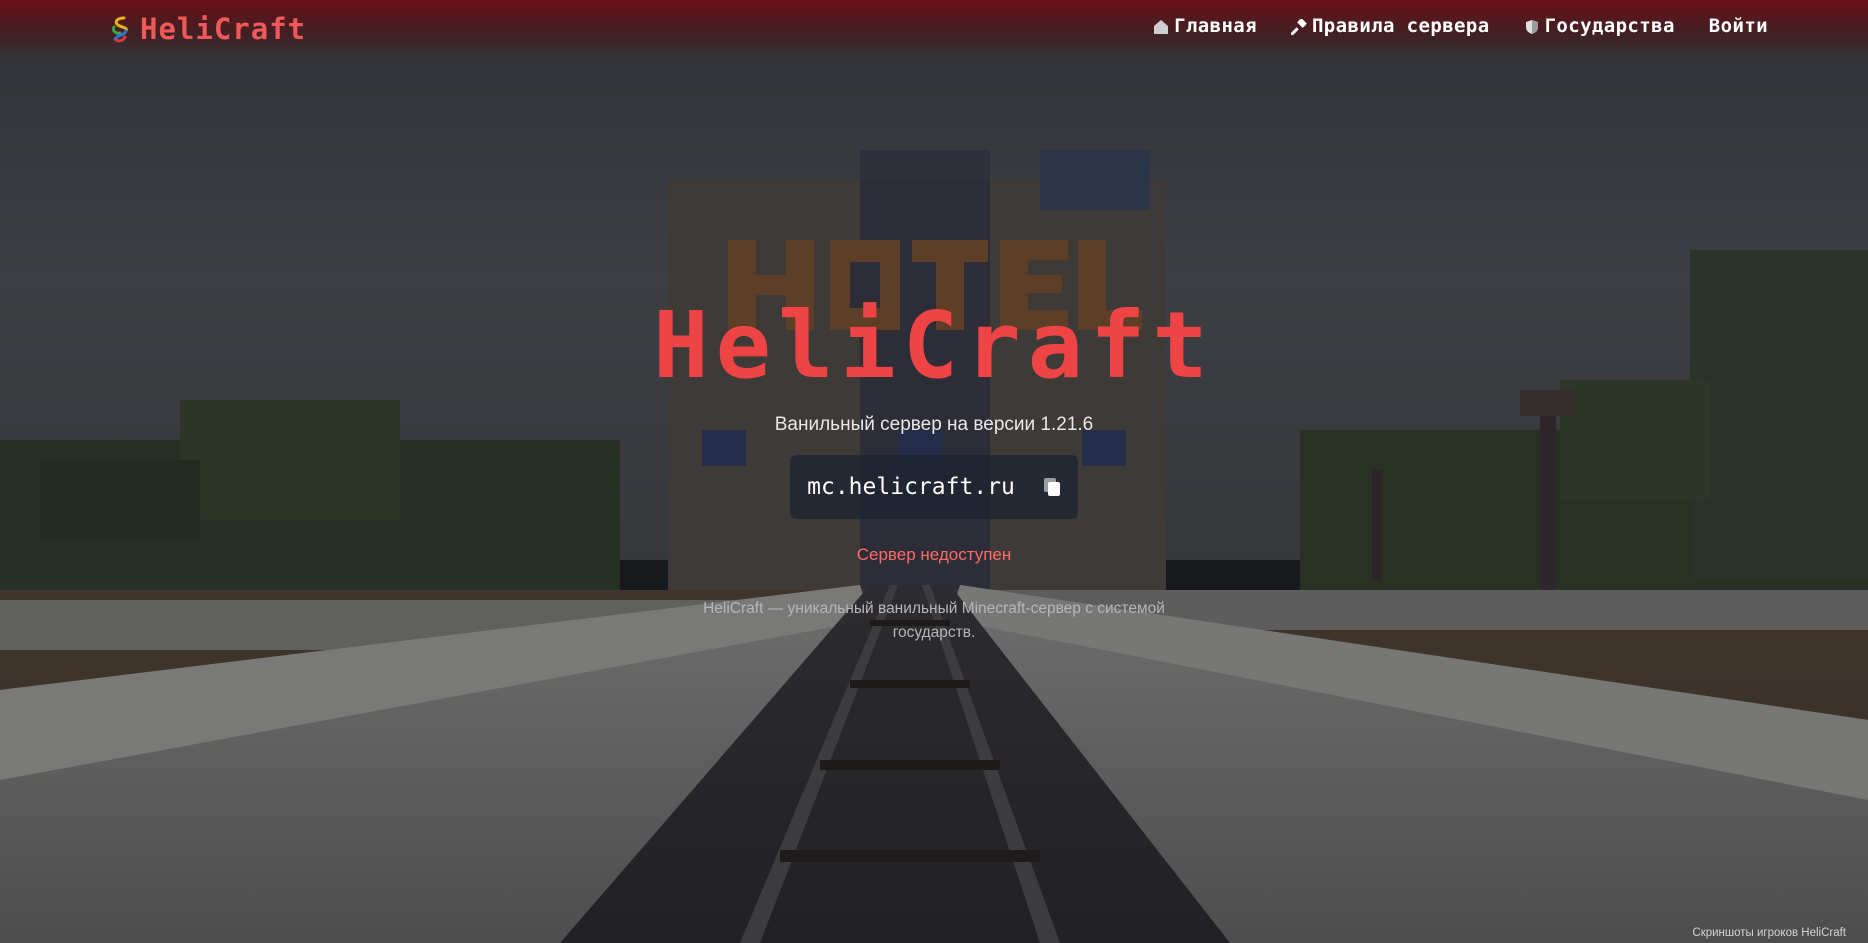  I want to click on nav-home-label: Главная, so click(1215, 26).